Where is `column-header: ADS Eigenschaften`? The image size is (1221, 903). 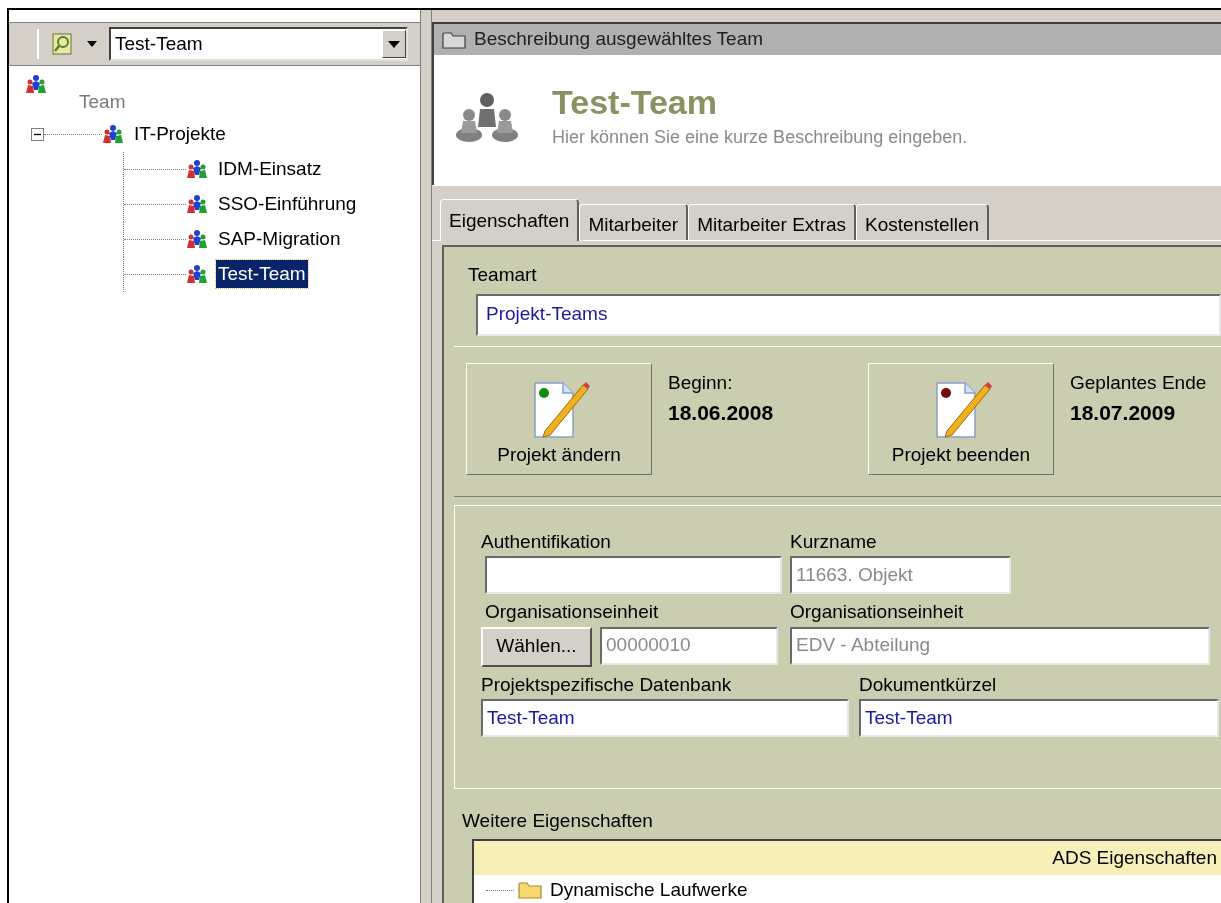
column-header: ADS Eigenschaften is located at coordinates (1134, 857).